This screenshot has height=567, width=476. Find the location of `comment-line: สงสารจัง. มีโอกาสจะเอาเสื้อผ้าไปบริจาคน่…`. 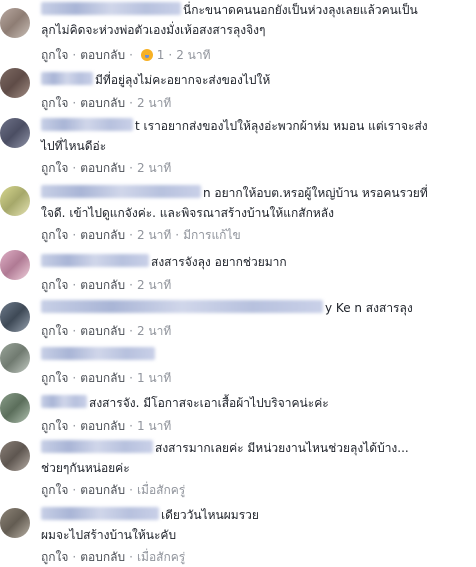

comment-line: สงสารจัง. มีโอกาสจะเอาเสื้อผ้าไปบริจาคน่… is located at coordinates (209, 403).